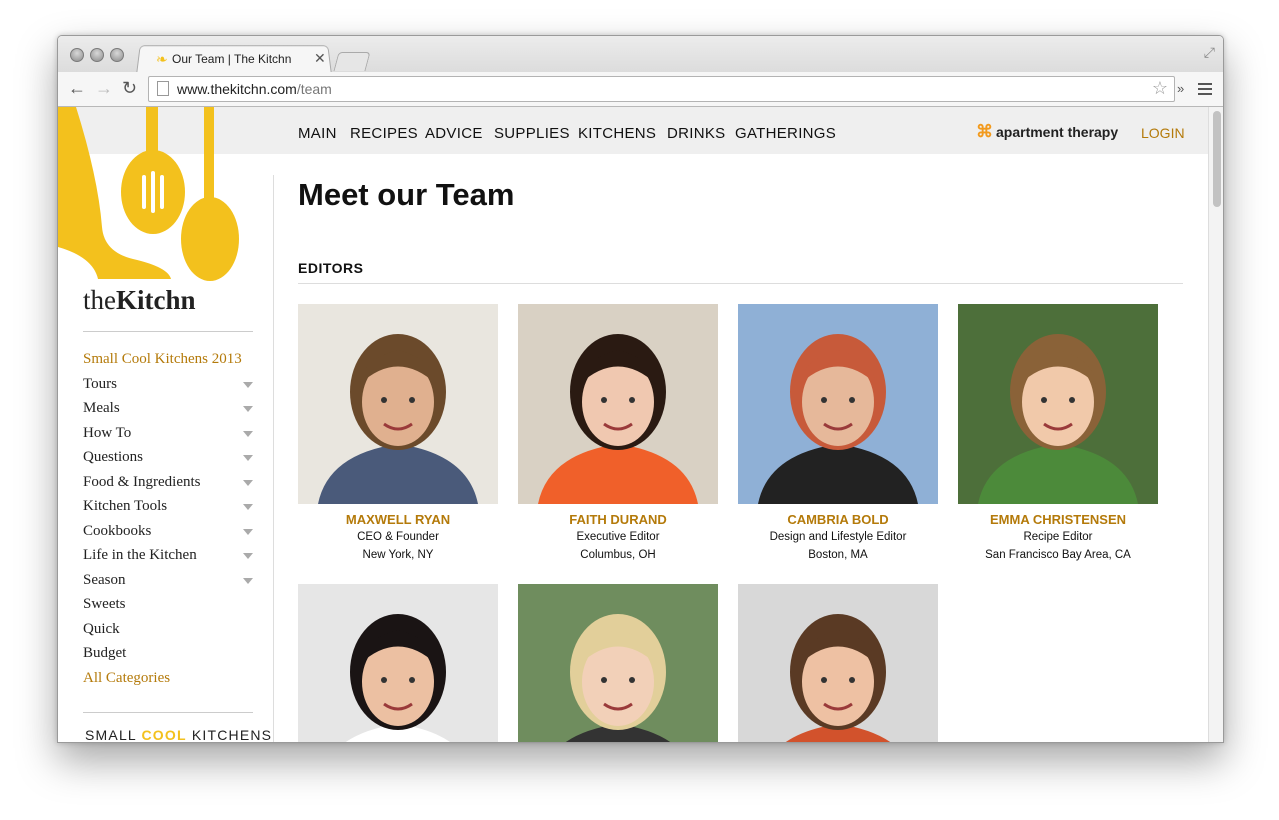 This screenshot has width=1279, height=820. Describe the element at coordinates (398, 555) in the screenshot. I see `team-member-location: New York, NY` at that location.